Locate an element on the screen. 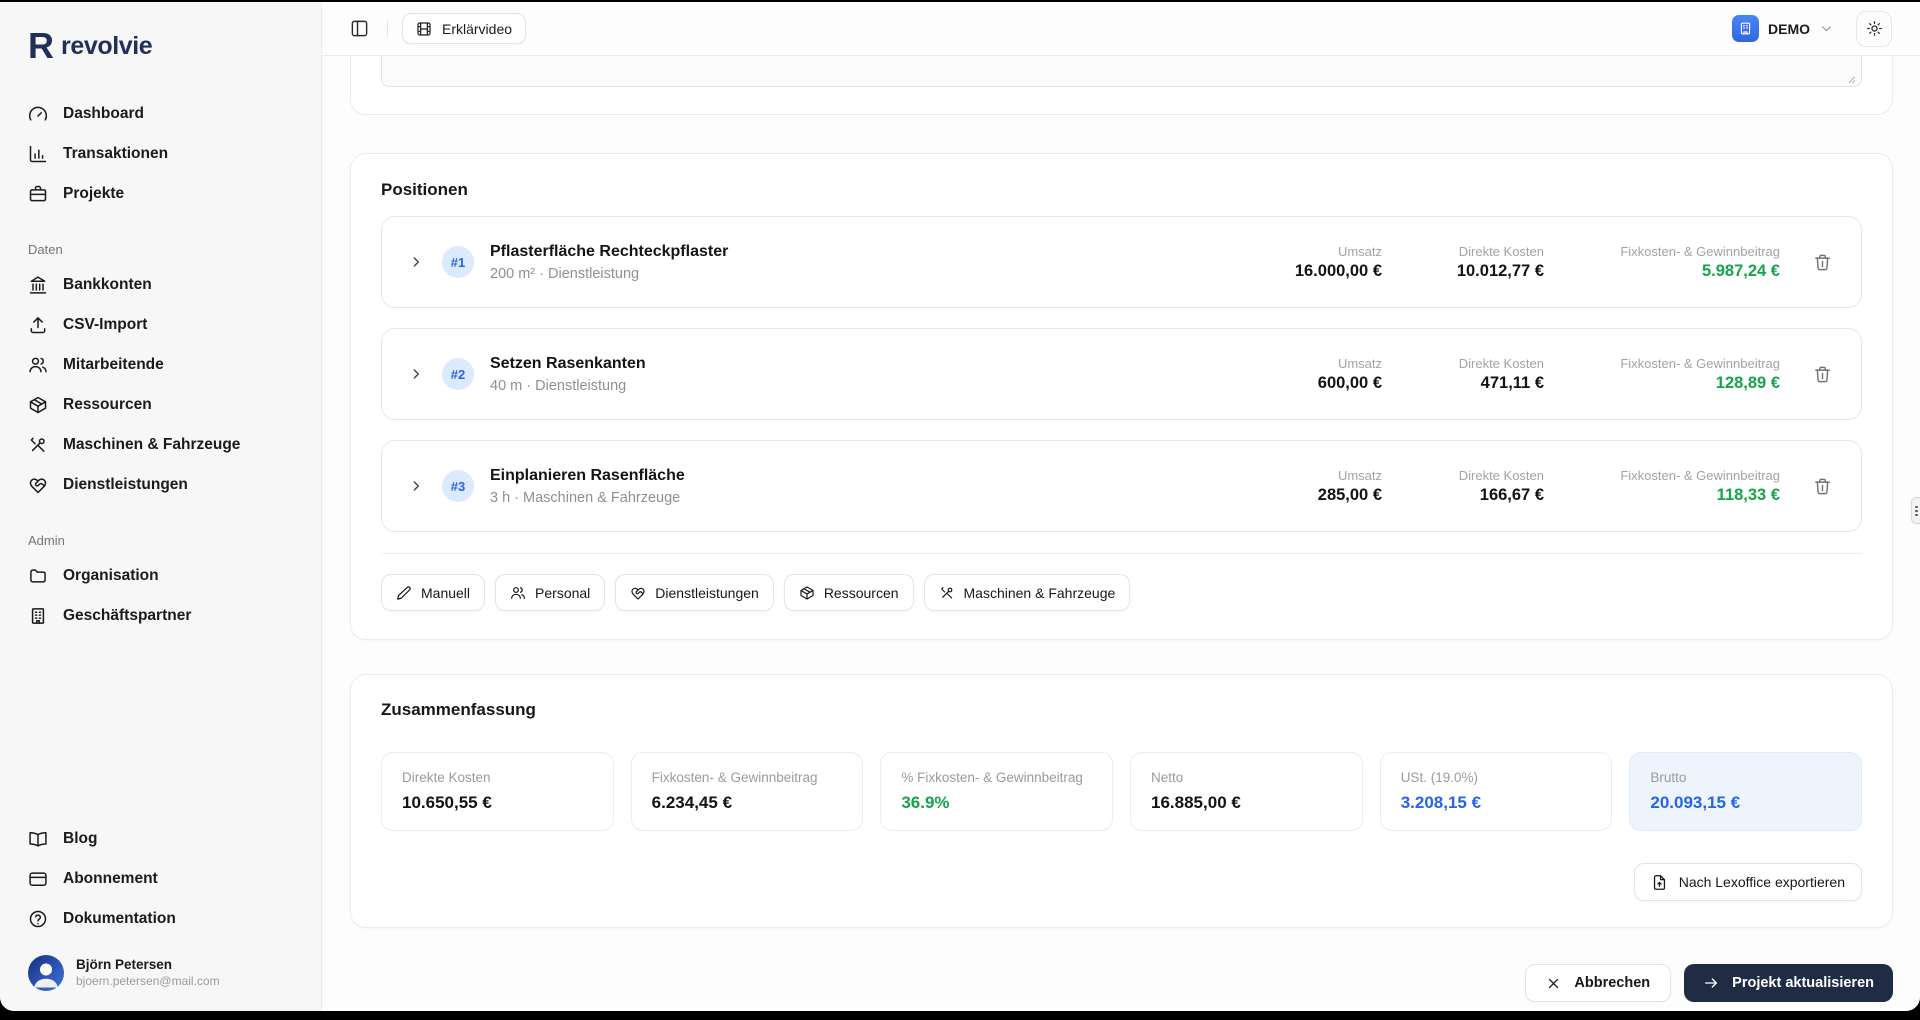 Image resolution: width=1920 pixels, height=1020 pixels. sidebar-item-csv-import: CSV-Import is located at coordinates (161, 325).